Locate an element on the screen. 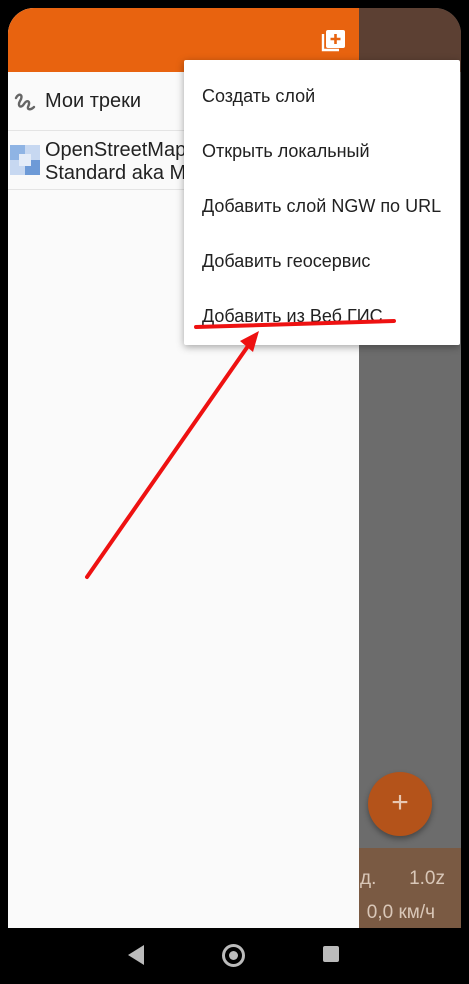 The width and height of the screenshot is (469, 984). map-tile-icon is located at coordinates (25, 160).